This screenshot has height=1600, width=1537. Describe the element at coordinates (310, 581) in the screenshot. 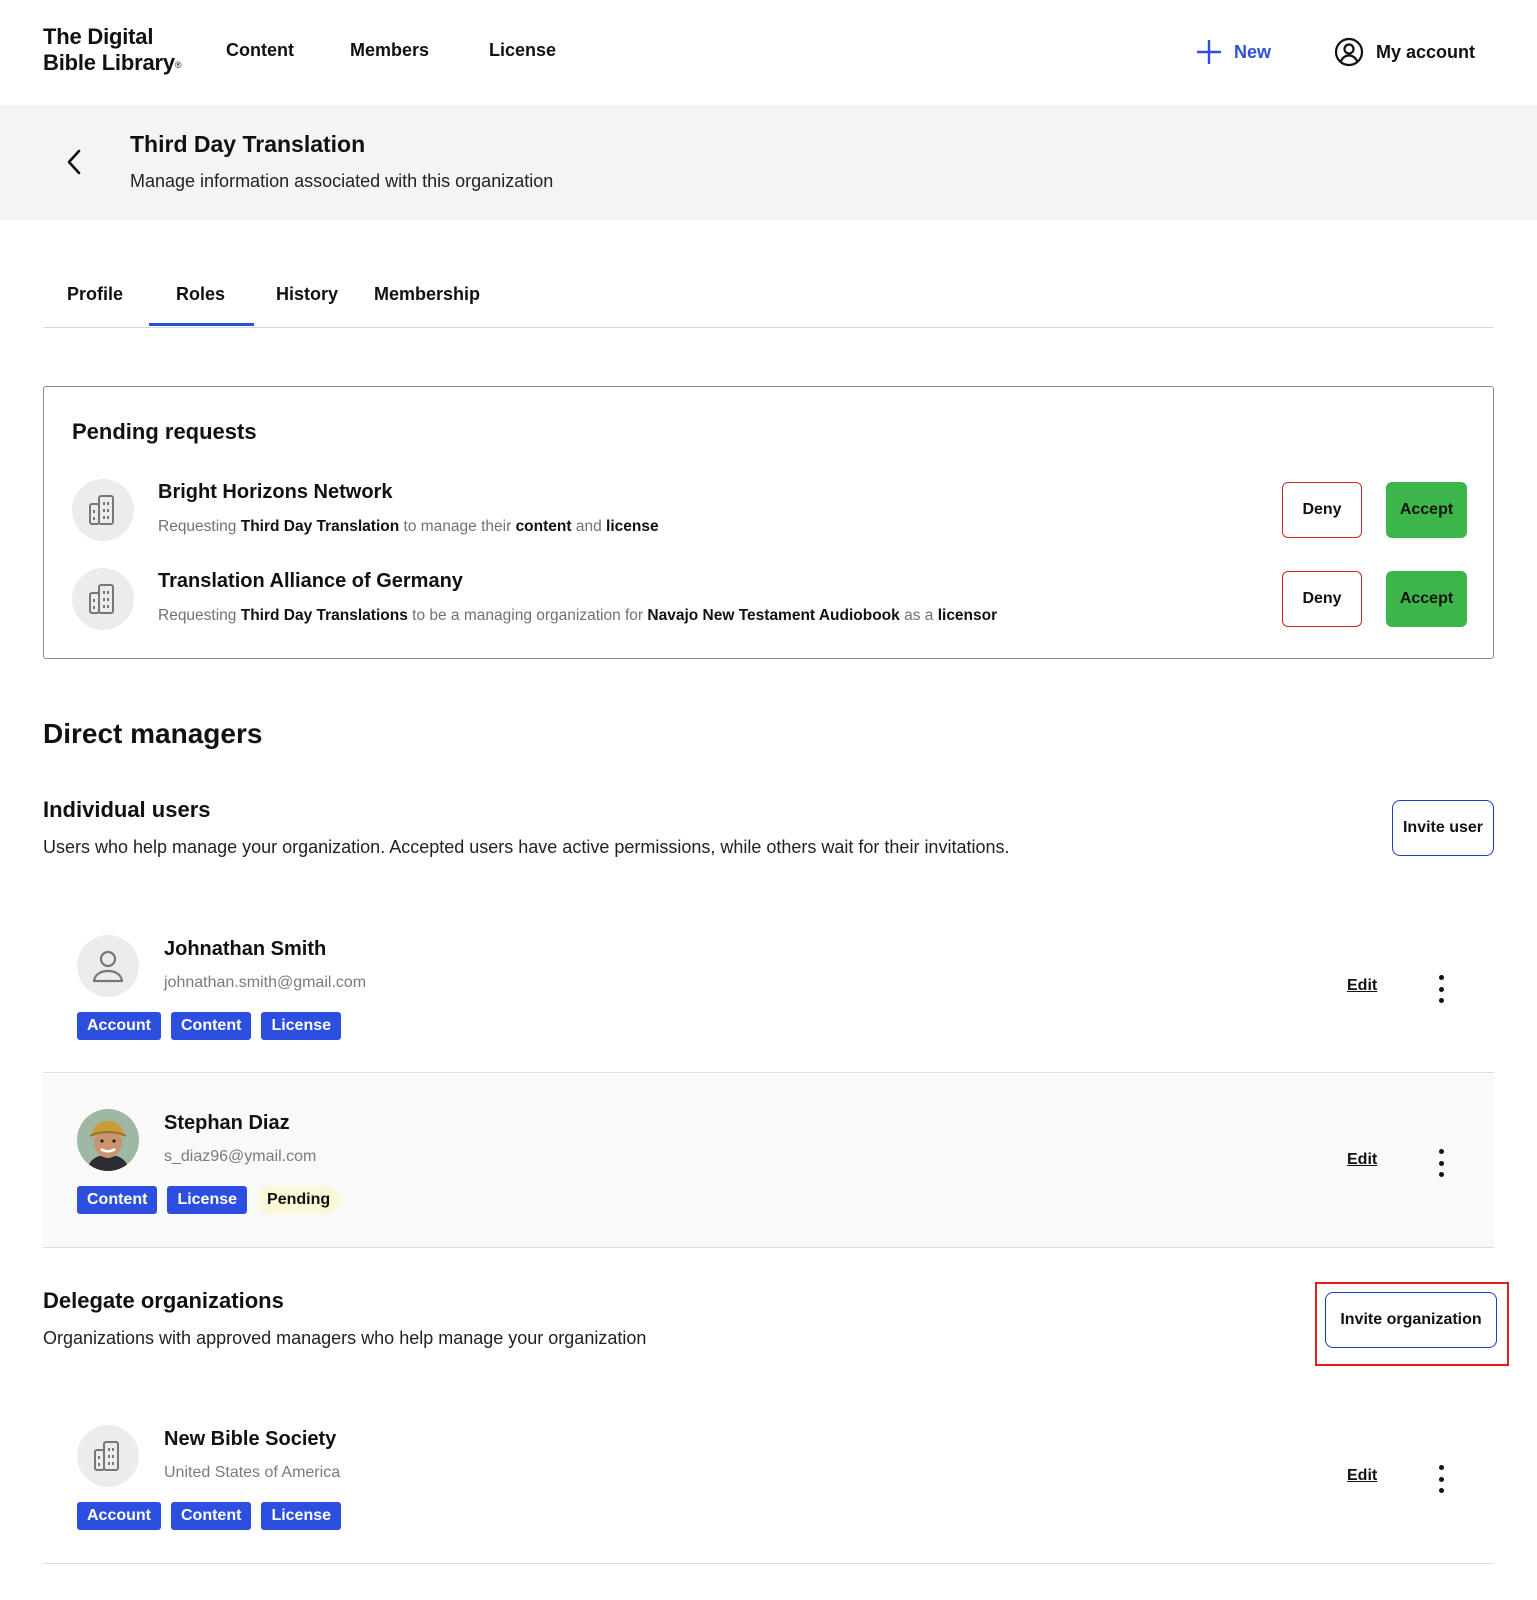

I see `request-org-name: Translation Alliance of Germany` at that location.